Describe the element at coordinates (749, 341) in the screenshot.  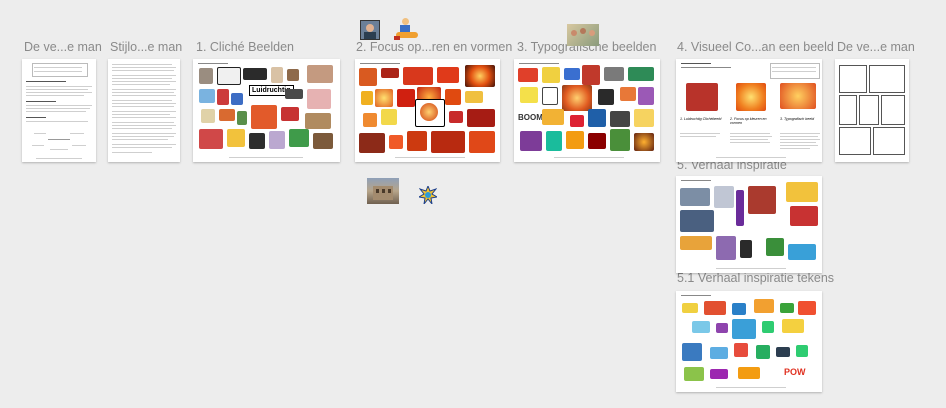
I see `page-verhaal-inspiratie-tekens: POW` at that location.